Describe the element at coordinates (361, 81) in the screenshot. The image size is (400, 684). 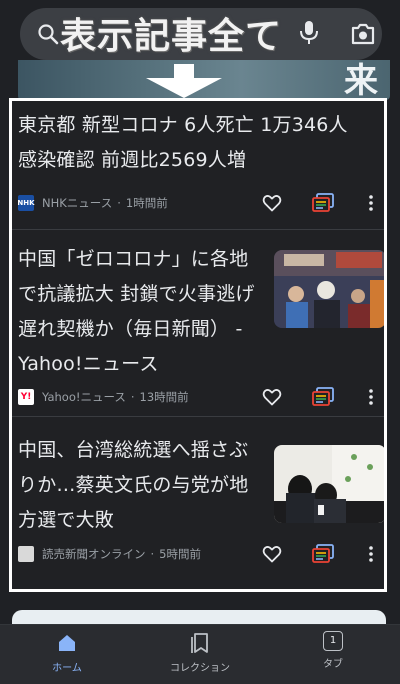
I see `hero-caption-glyph: 来` at that location.